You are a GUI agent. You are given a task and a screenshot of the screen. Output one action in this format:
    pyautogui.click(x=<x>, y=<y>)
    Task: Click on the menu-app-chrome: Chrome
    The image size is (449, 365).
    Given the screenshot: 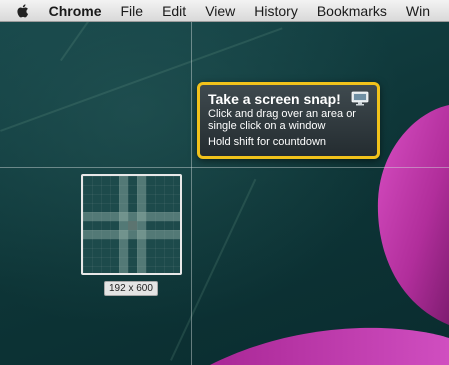 What is the action you would take?
    pyautogui.click(x=75, y=11)
    